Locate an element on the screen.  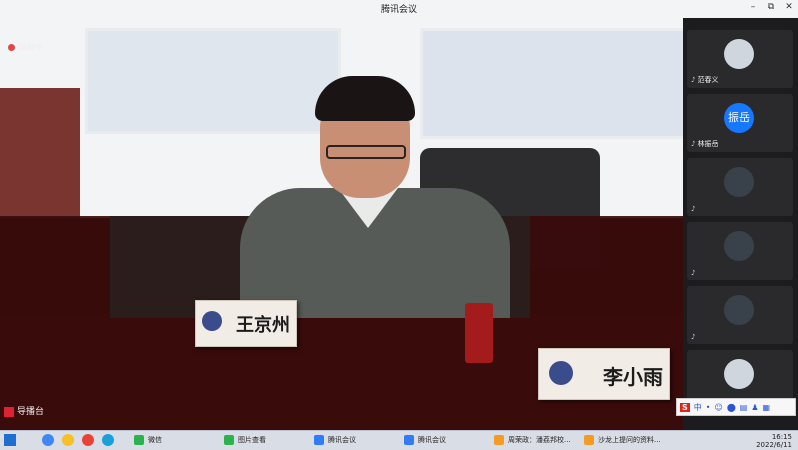
ime-skin-icon: ♟ is located at coordinates (754, 407).